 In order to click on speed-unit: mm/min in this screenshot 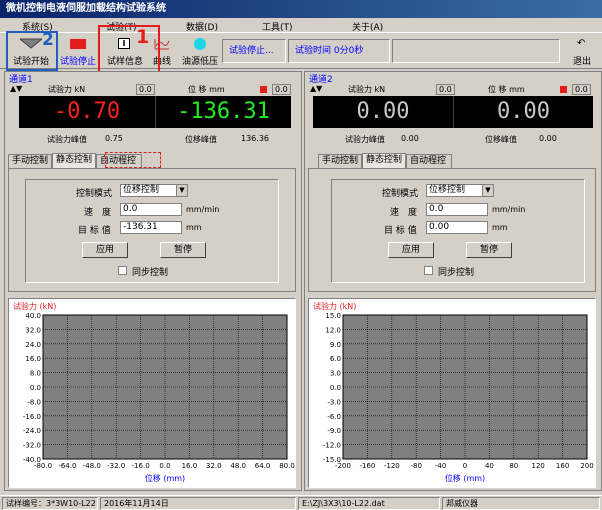, I will do `click(203, 209)`.